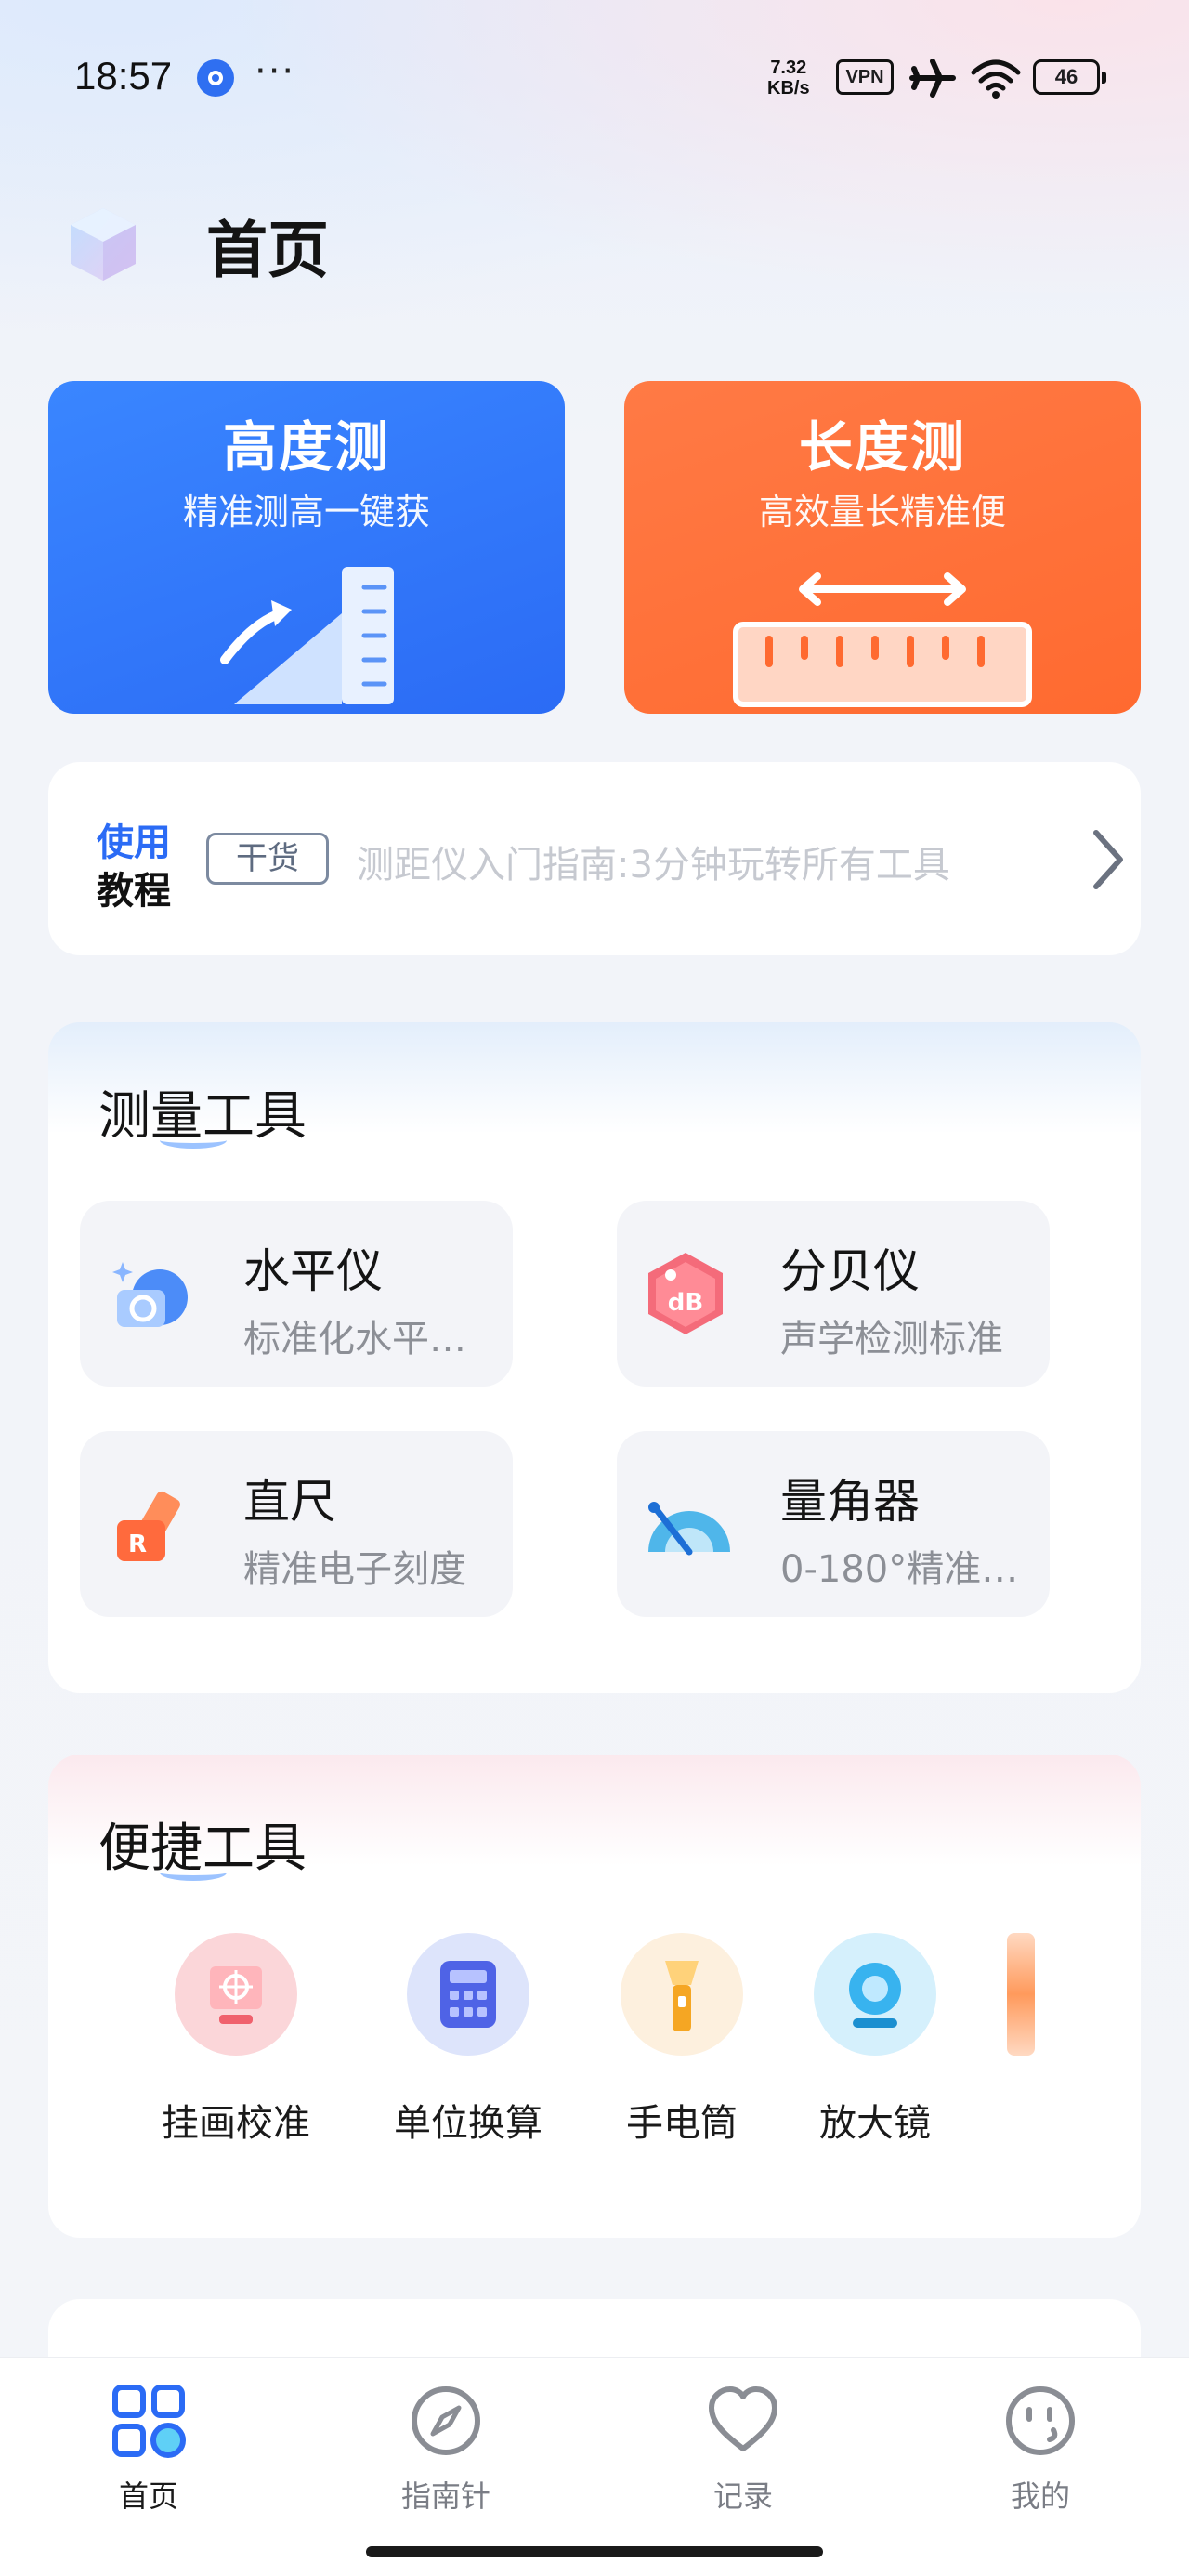  Describe the element at coordinates (306, 512) in the screenshot. I see `height-measure-subtitle: 精准测高一键获` at that location.